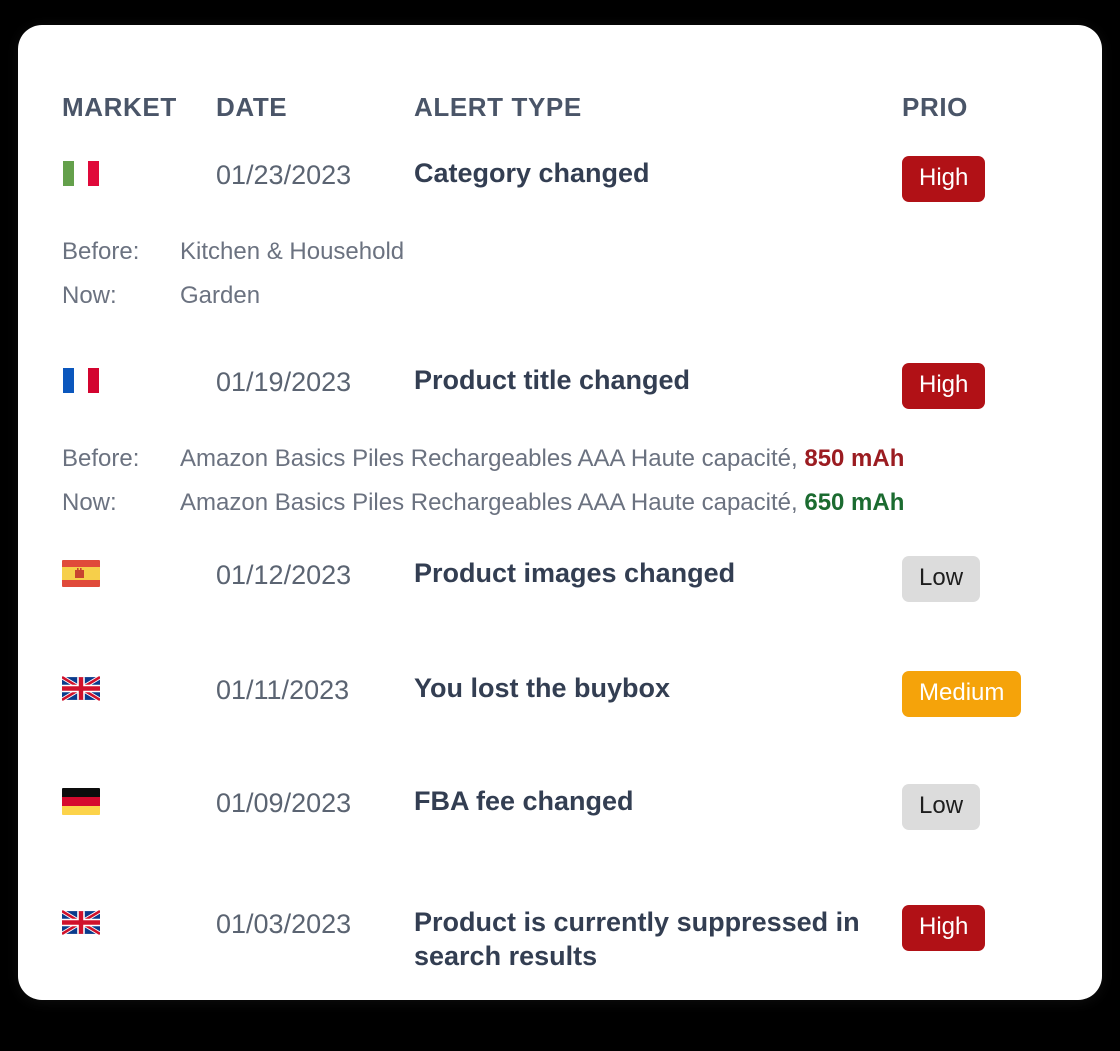 This screenshot has width=1120, height=1051. Describe the element at coordinates (119, 107) in the screenshot. I see `column-header-market: MARKET` at that location.